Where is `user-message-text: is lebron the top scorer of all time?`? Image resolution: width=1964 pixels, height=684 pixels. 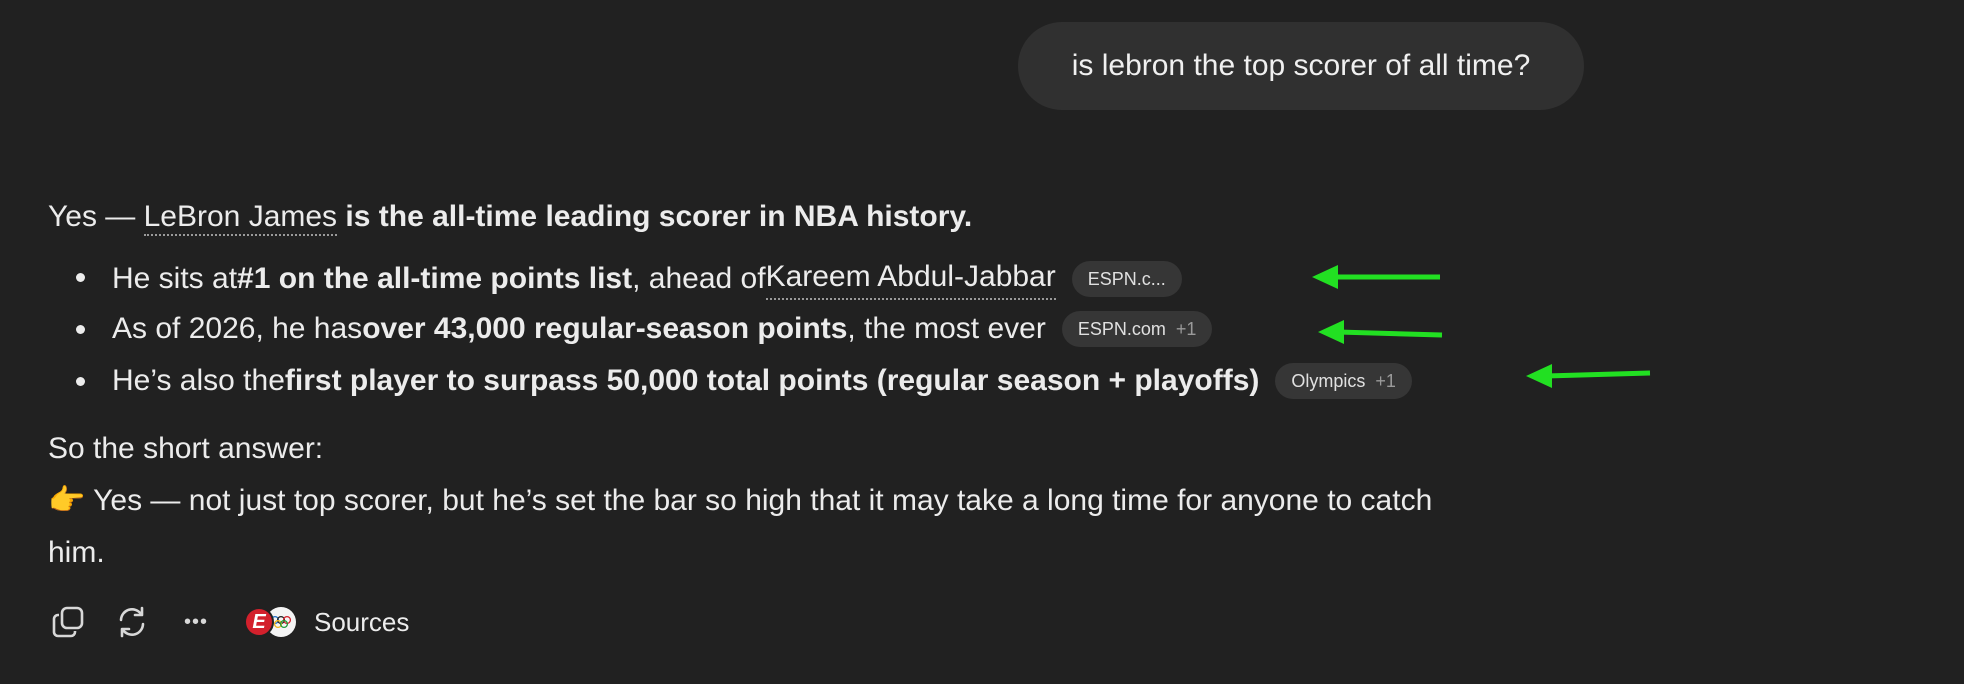 user-message-text: is lebron the top scorer of all time? is located at coordinates (1301, 65).